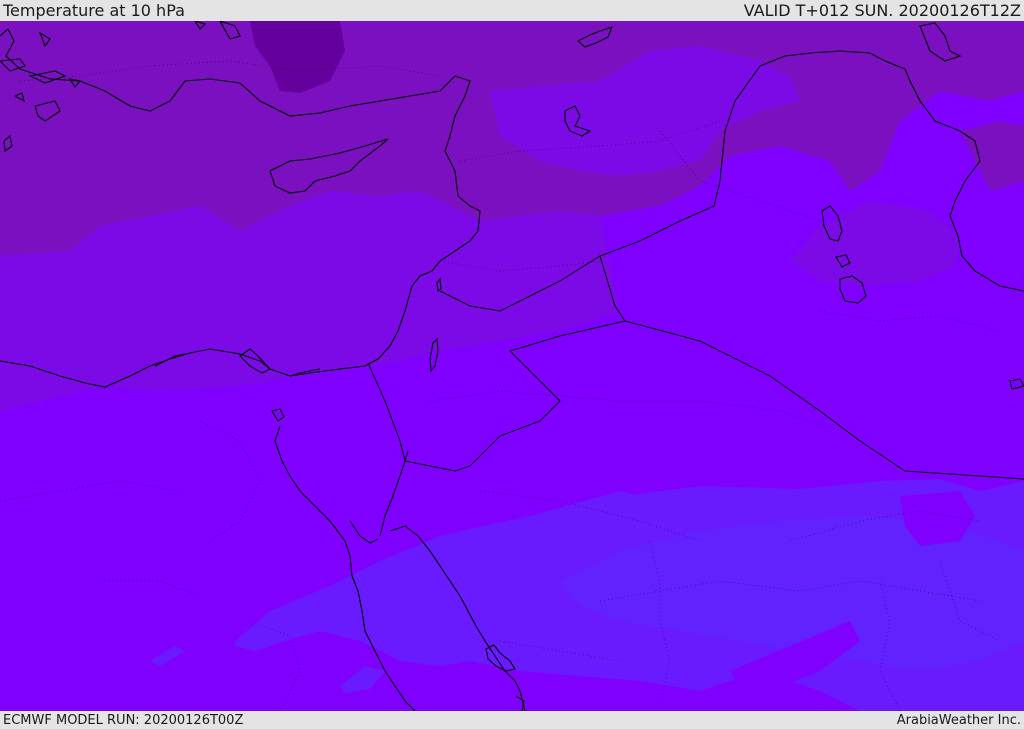  I want to click on border-iraq-saudi, so click(824, 400).